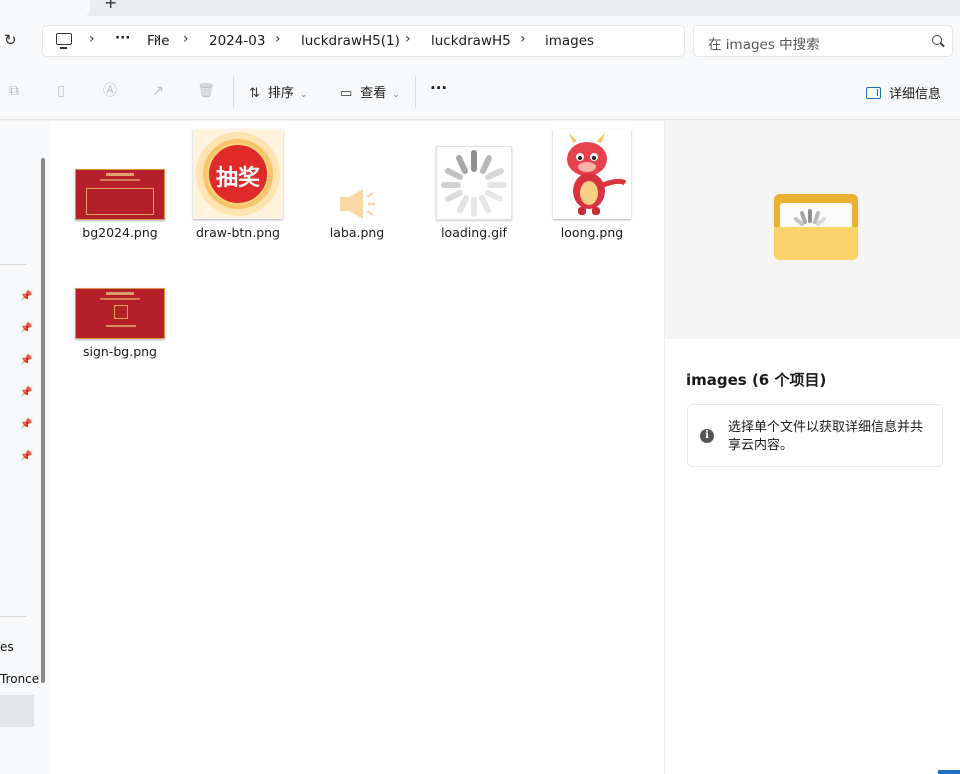 The width and height of the screenshot is (960, 774). I want to click on delete-icon: 🗑, so click(206, 91).